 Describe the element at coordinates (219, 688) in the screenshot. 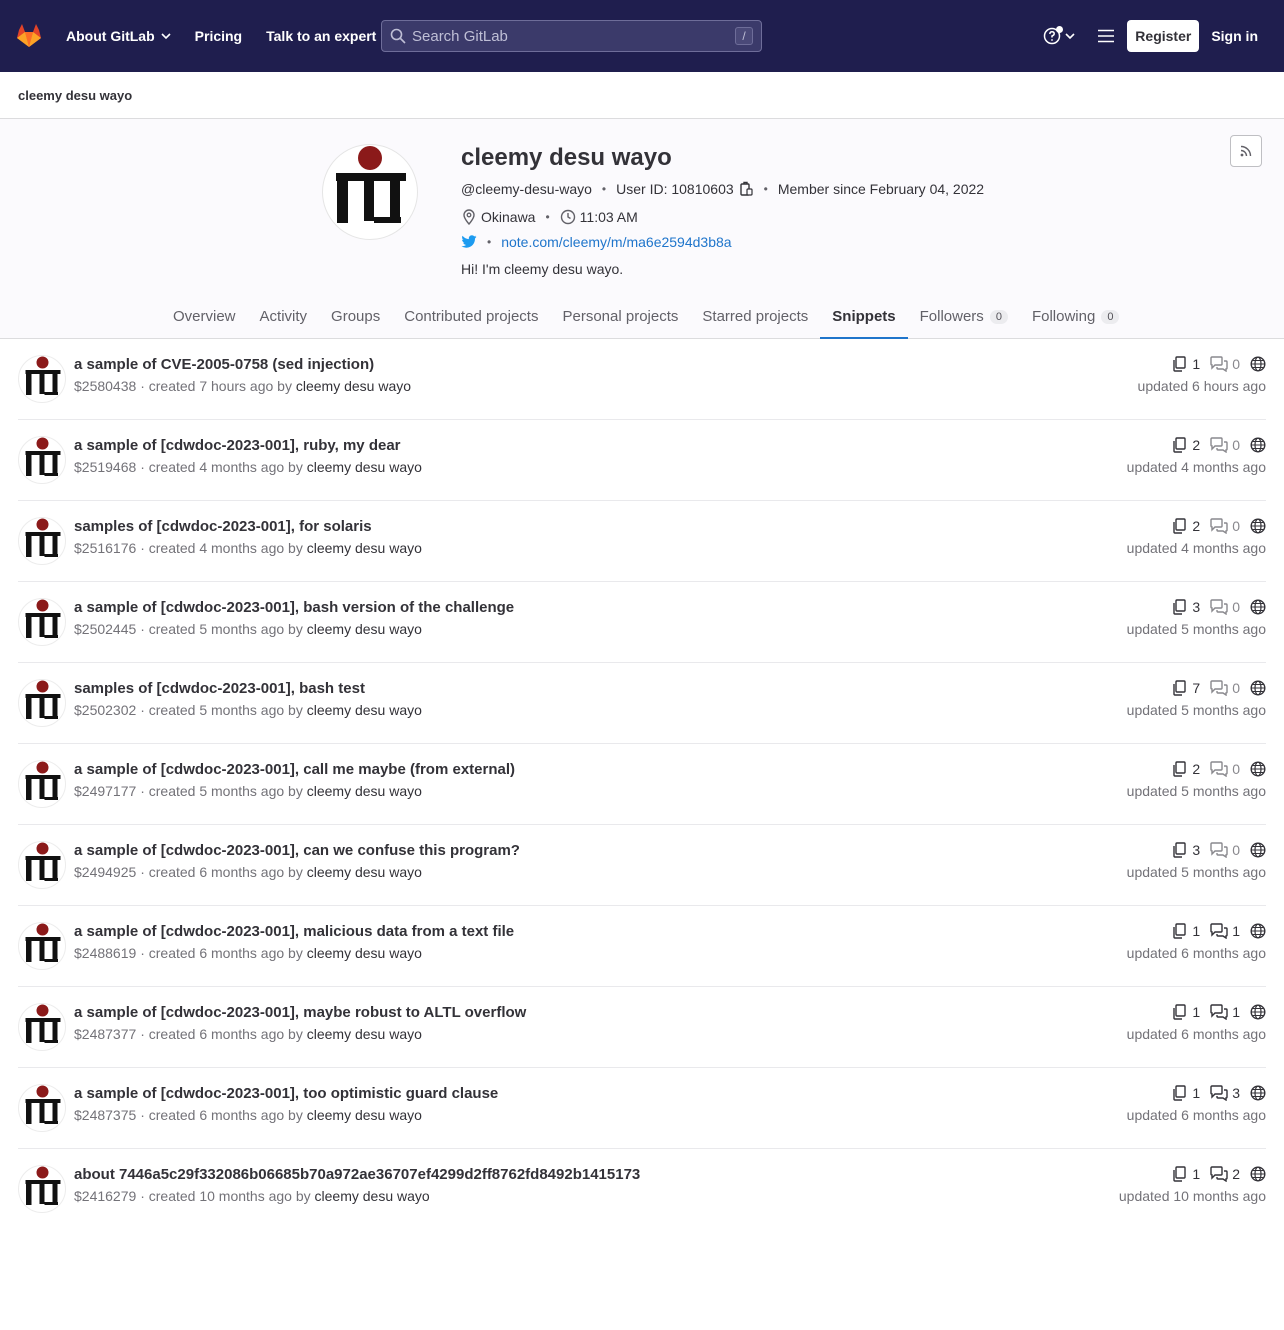

I see `snippet-title-link: samples of [cdwdoc-2023-001], bash test` at that location.